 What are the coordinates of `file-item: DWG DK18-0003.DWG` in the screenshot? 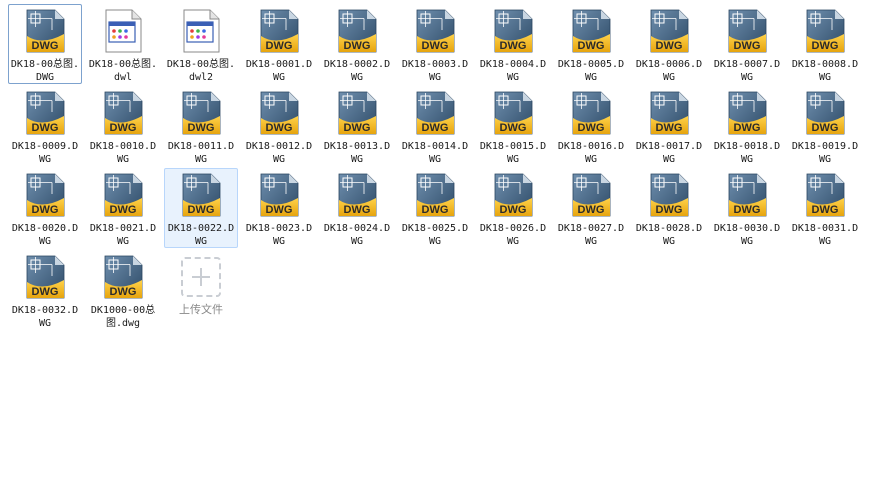 It's located at (435, 44).